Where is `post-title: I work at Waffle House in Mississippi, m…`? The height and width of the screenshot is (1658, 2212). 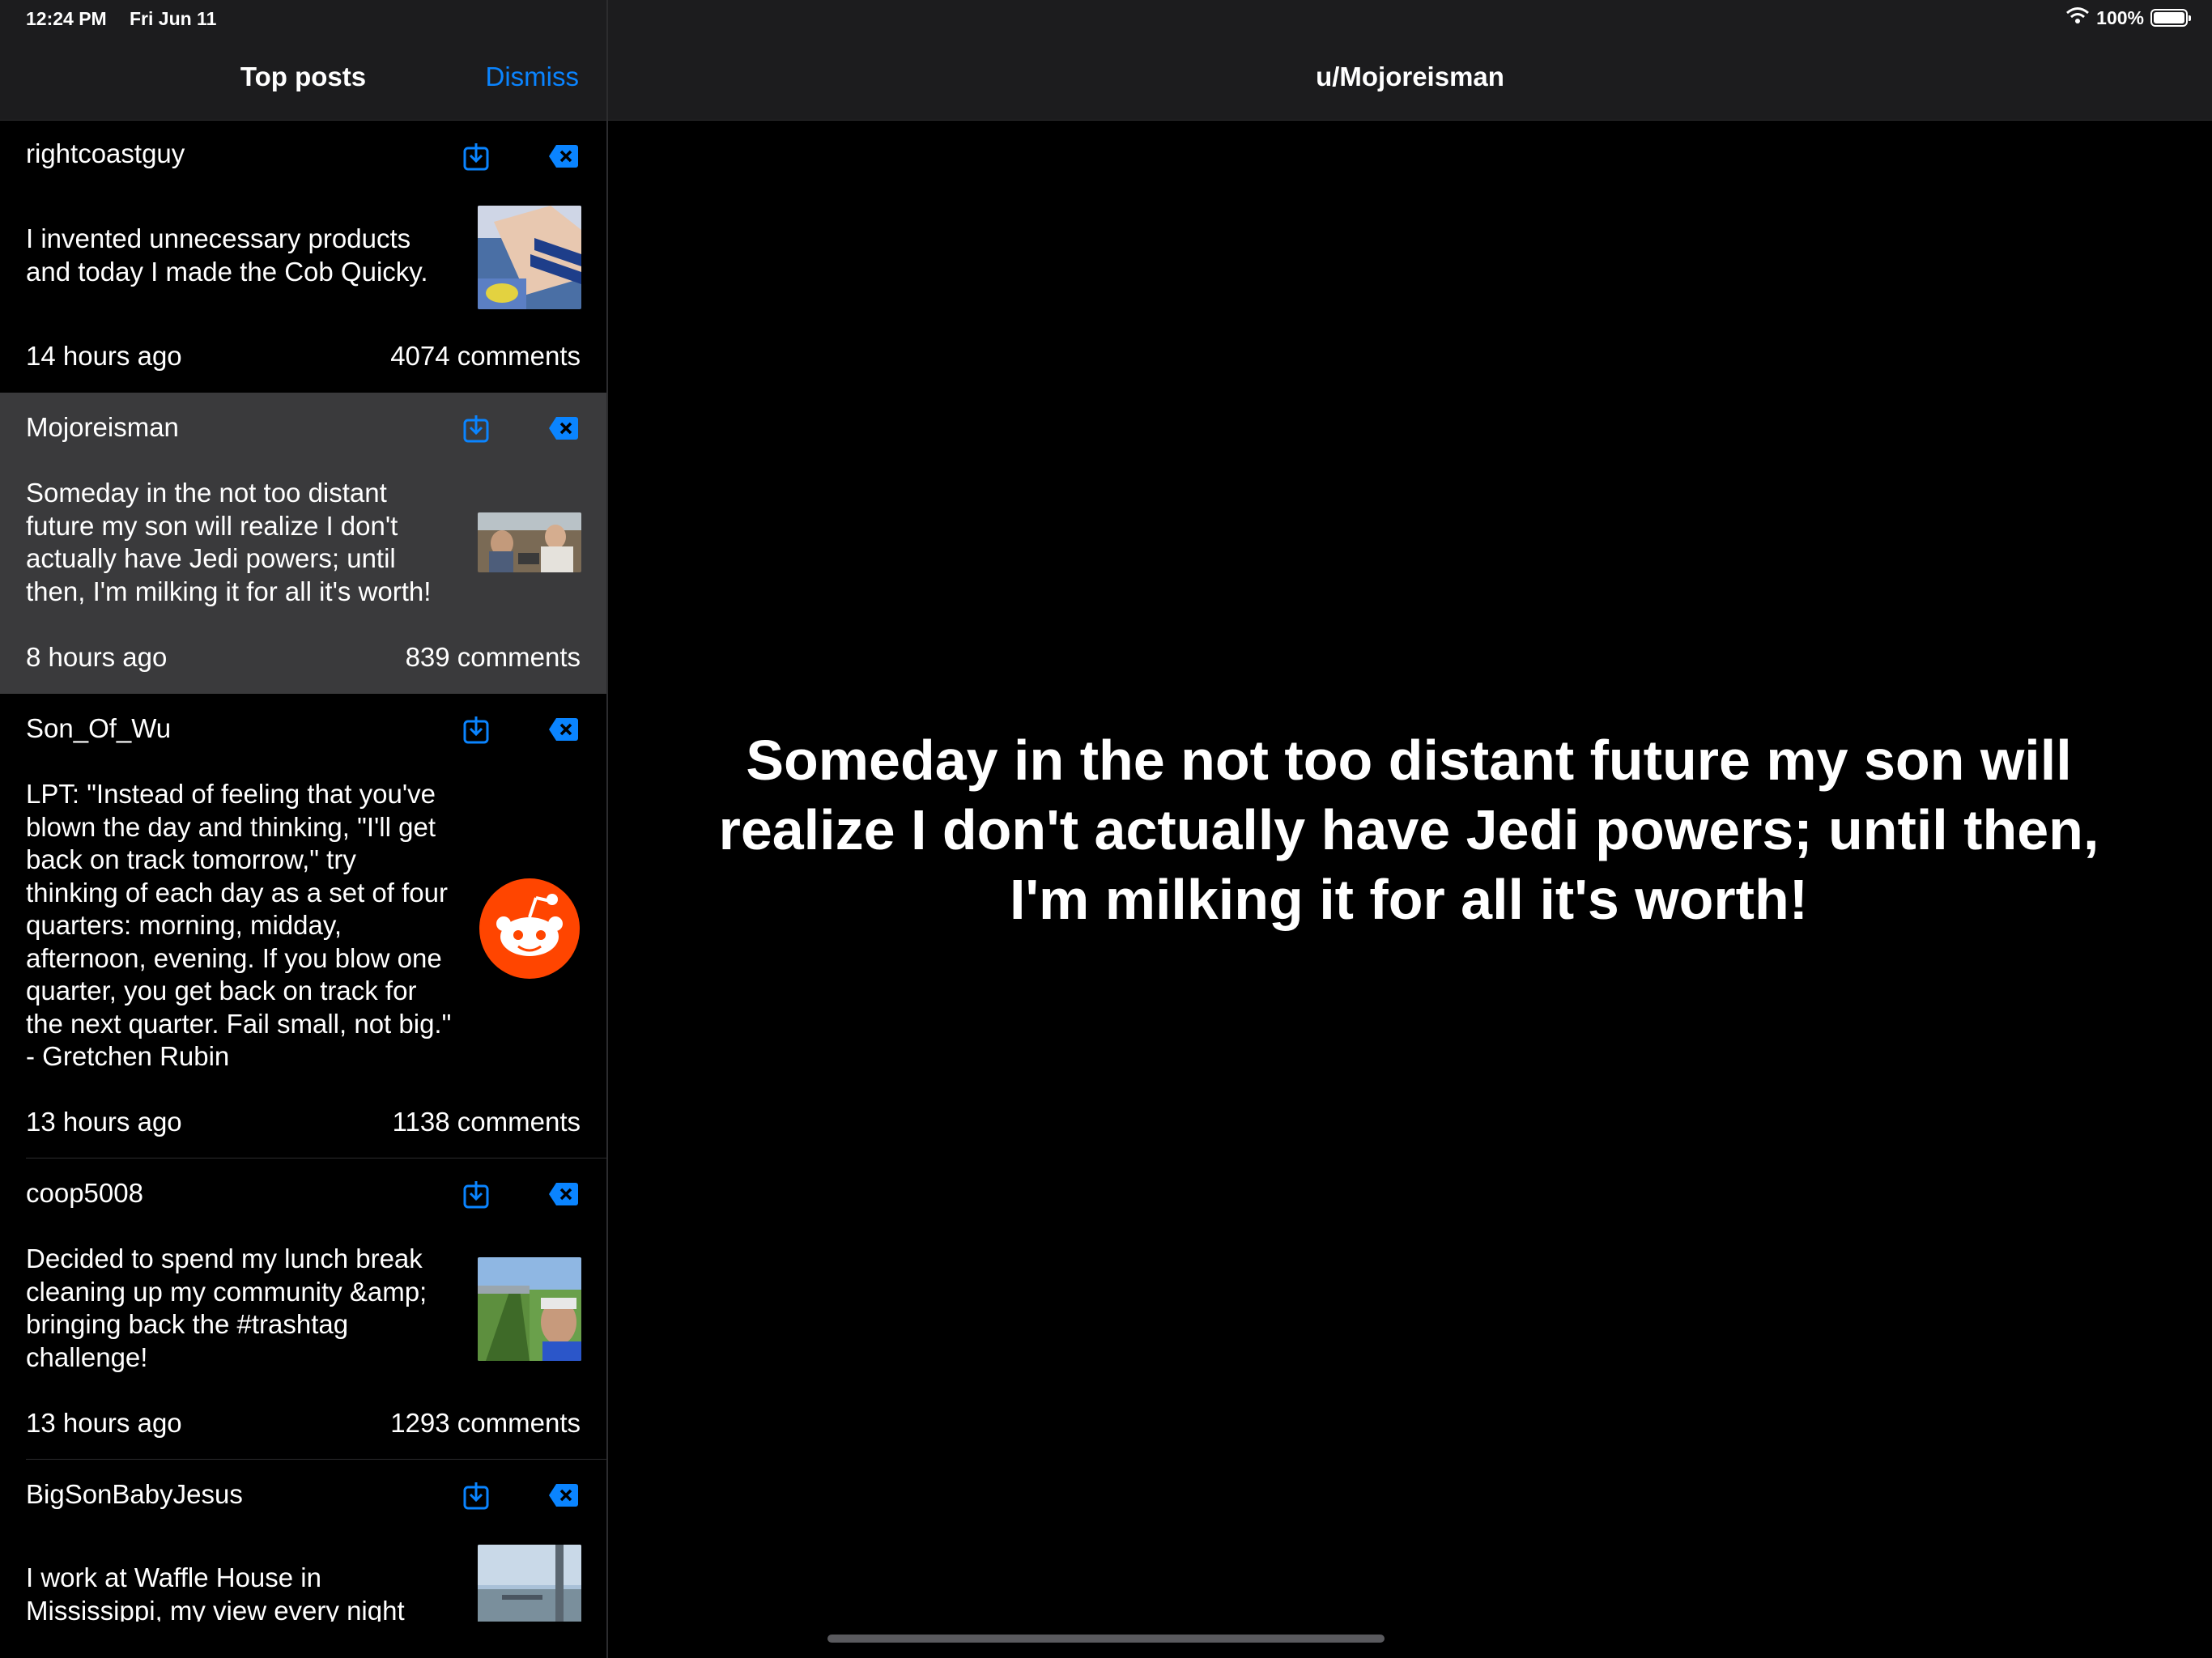 post-title: I work at Waffle House in Mississippi, m… is located at coordinates (215, 1592).